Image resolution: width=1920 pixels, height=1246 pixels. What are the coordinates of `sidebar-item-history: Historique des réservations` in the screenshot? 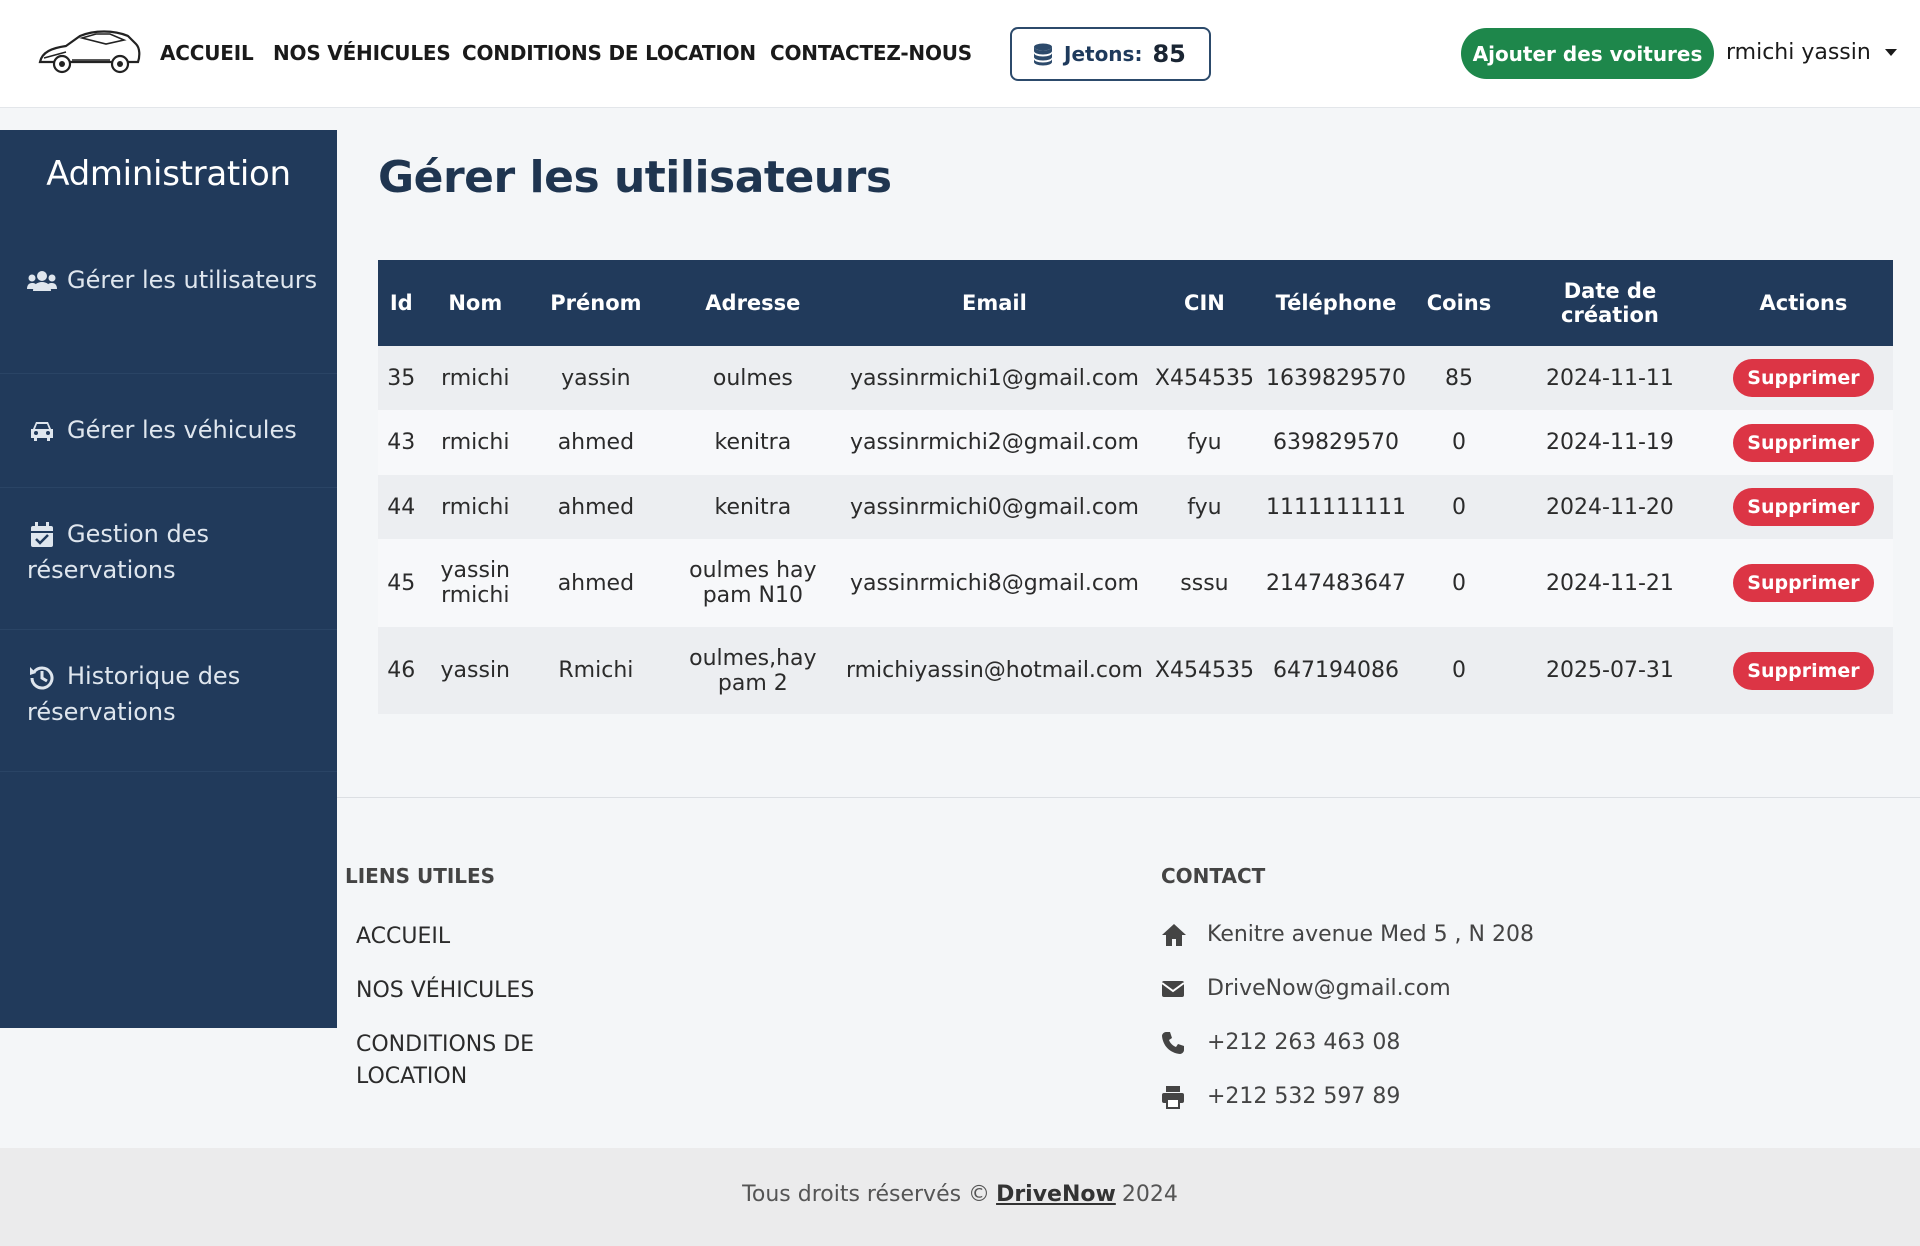 It's located at (168, 701).